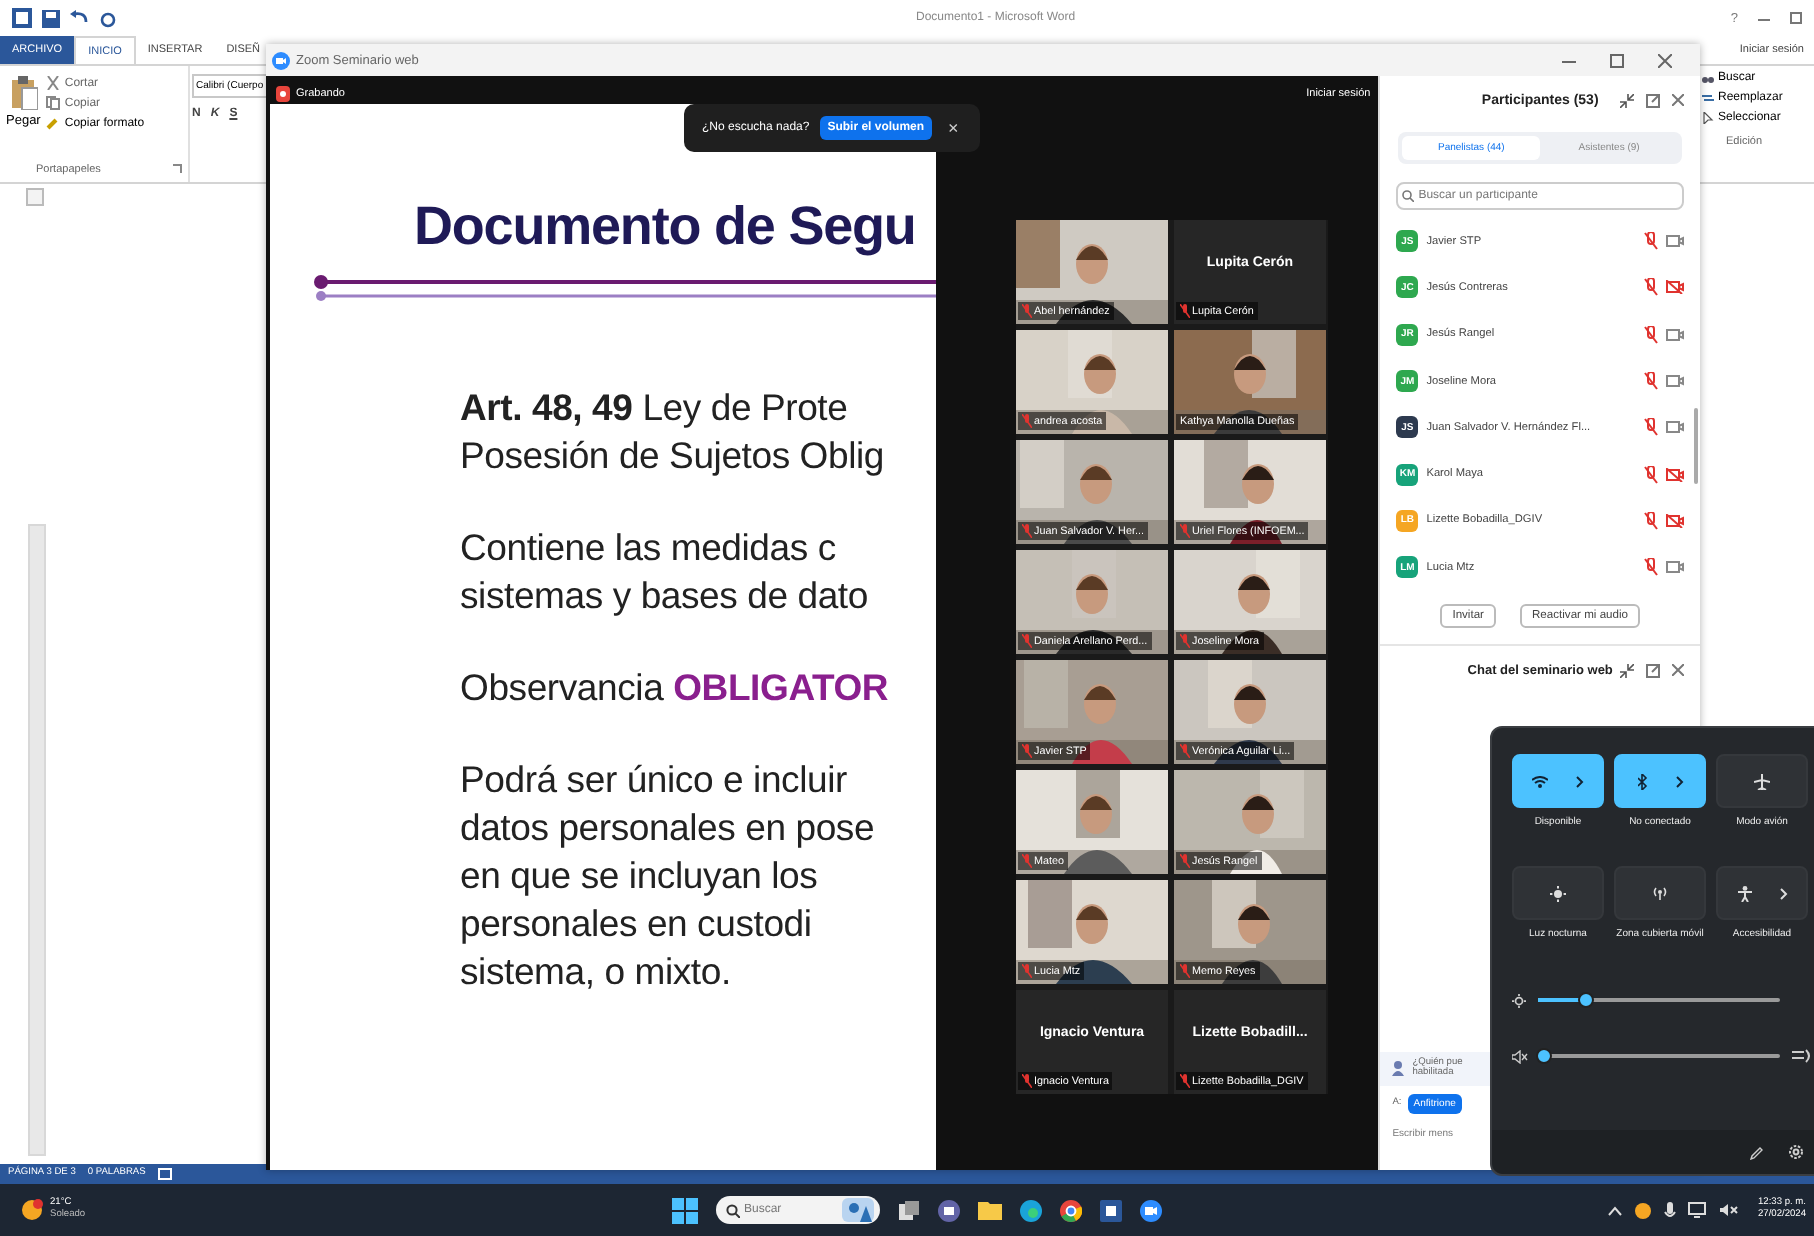 This screenshot has width=1814, height=1236. I want to click on ruler-toggle, so click(35, 197).